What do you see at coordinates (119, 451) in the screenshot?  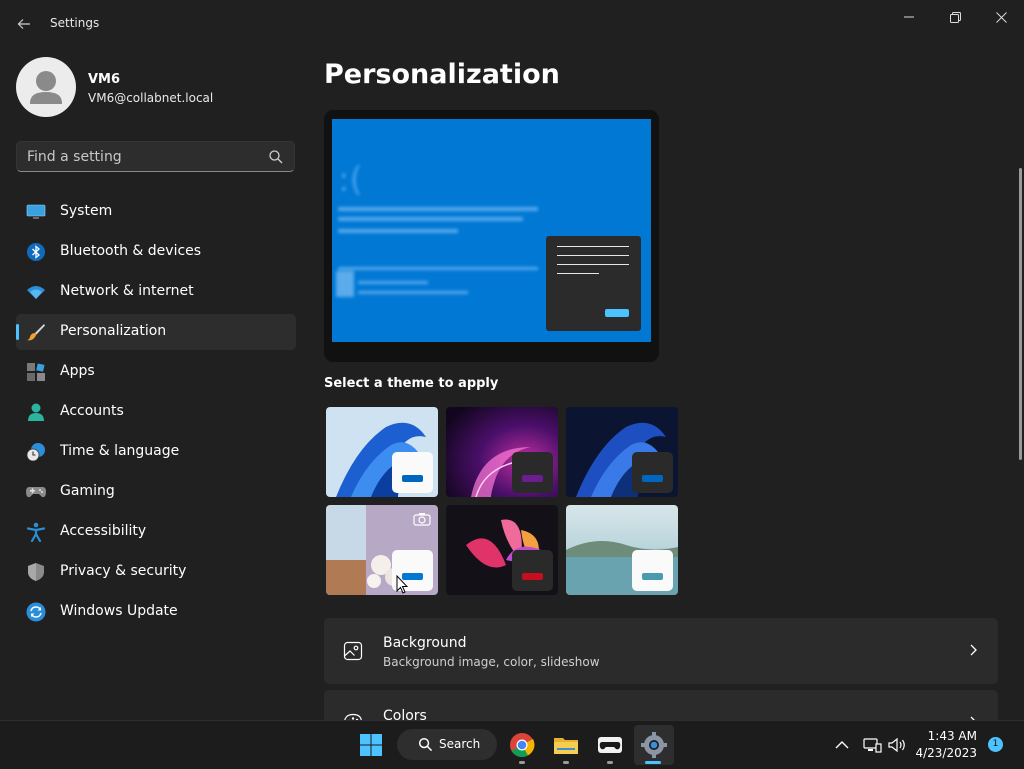 I see `sidebar-item-label: Time & language` at bounding box center [119, 451].